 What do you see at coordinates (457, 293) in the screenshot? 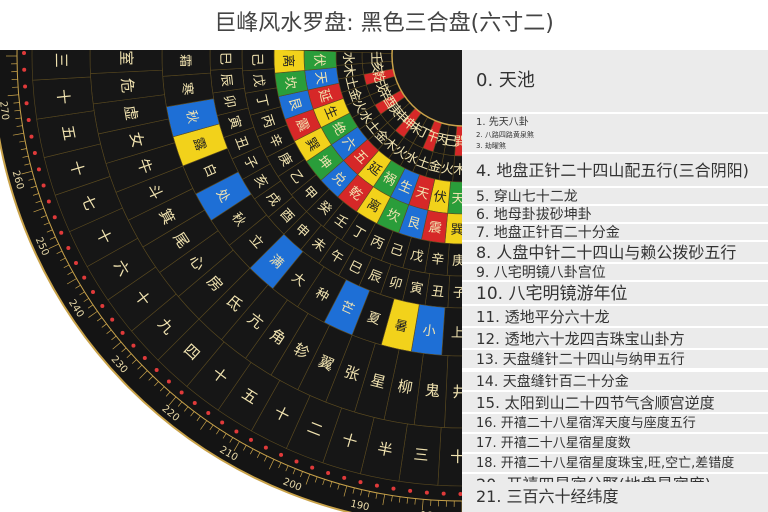
I see `ring-5-label-0: 子` at bounding box center [457, 293].